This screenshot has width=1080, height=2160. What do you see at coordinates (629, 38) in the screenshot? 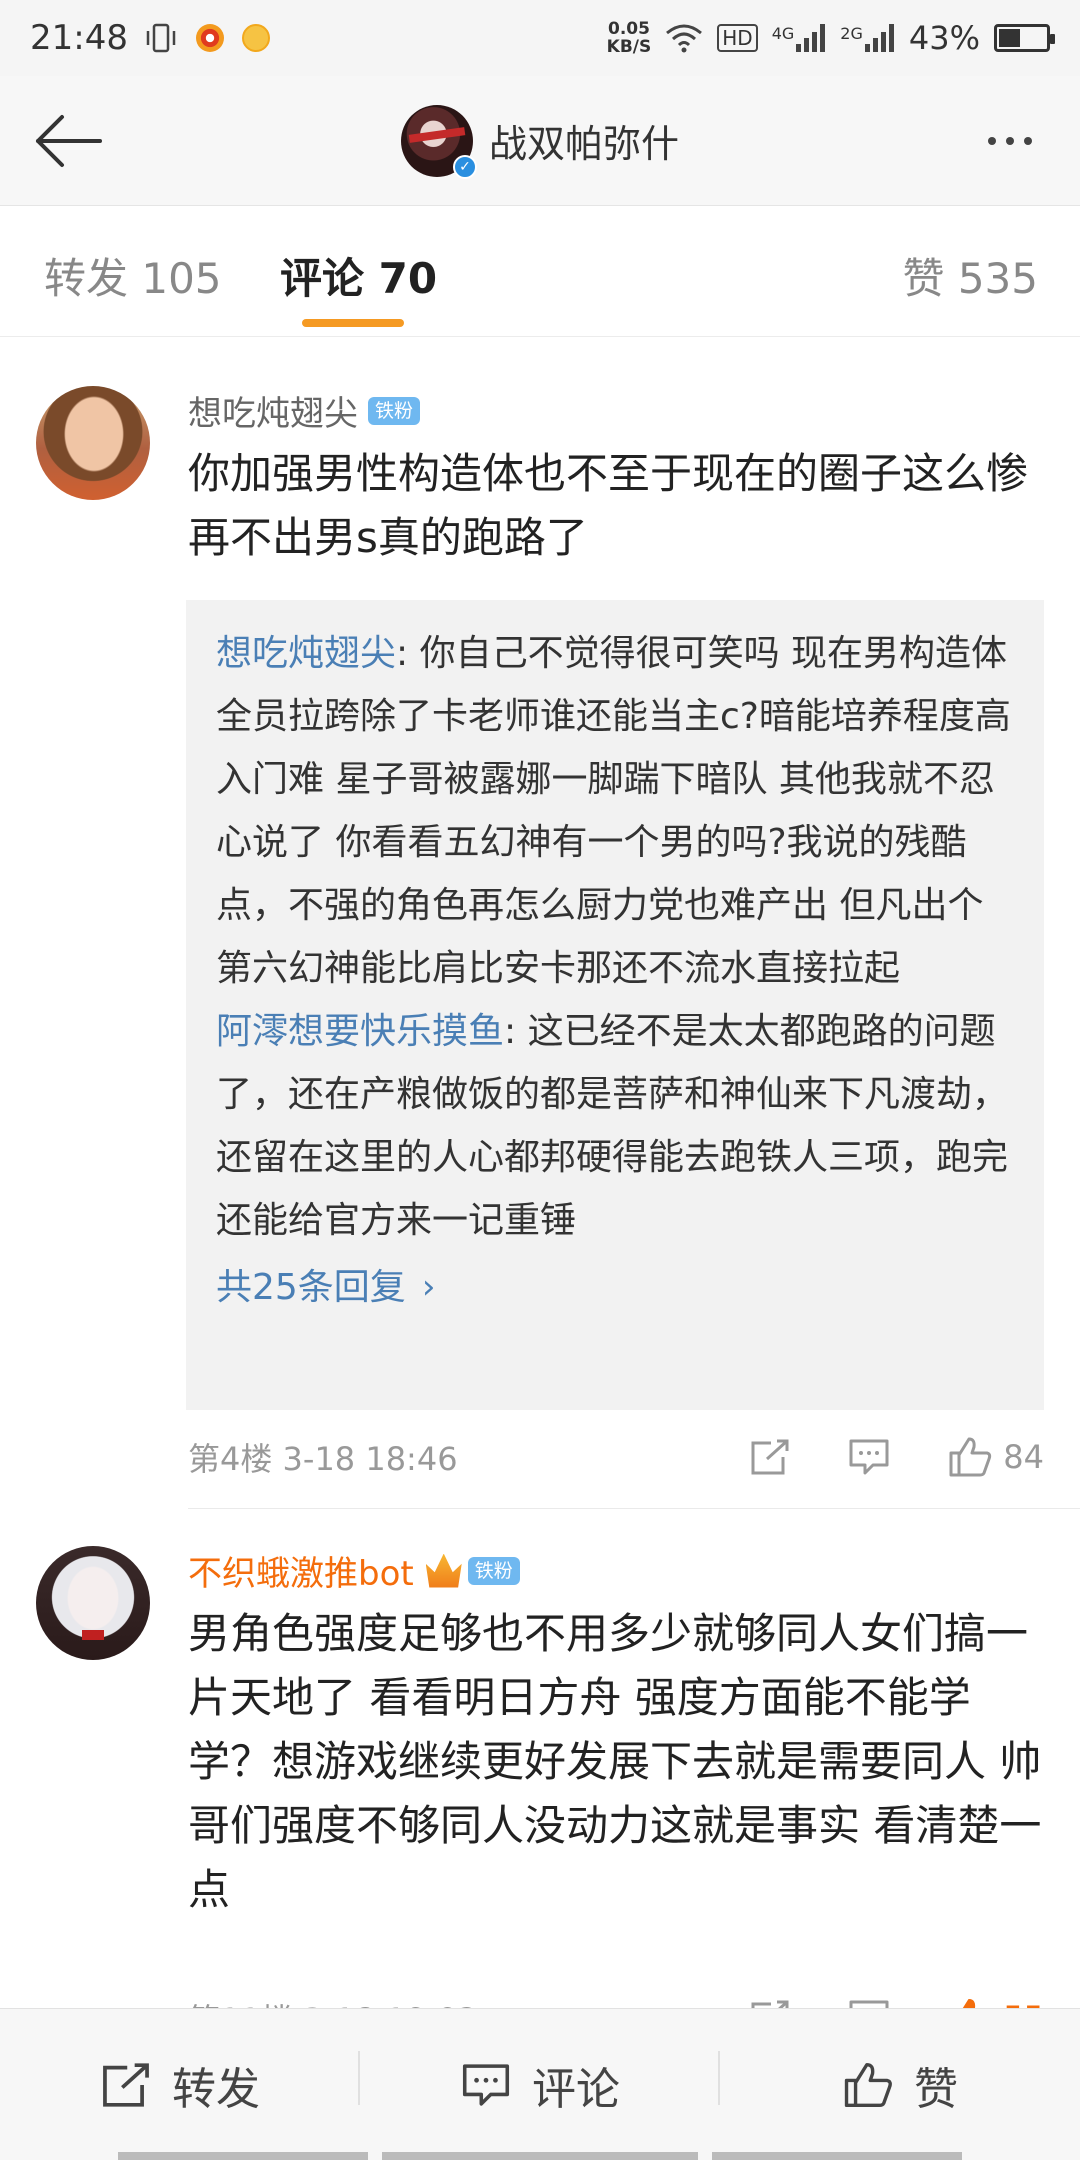
I see `net-speed: 0.05 KB/S` at bounding box center [629, 38].